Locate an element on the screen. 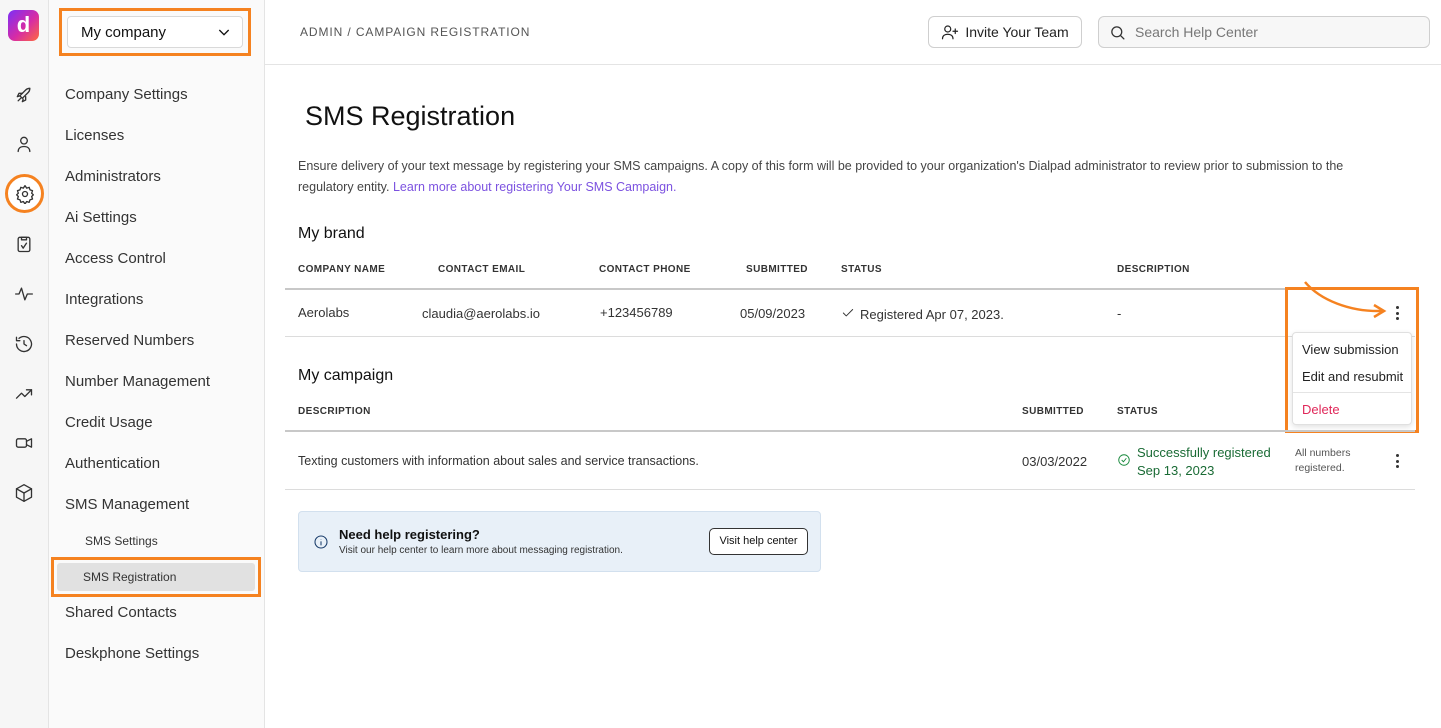 The height and width of the screenshot is (728, 1441). campaign-section-title: My campaign is located at coordinates (346, 375).